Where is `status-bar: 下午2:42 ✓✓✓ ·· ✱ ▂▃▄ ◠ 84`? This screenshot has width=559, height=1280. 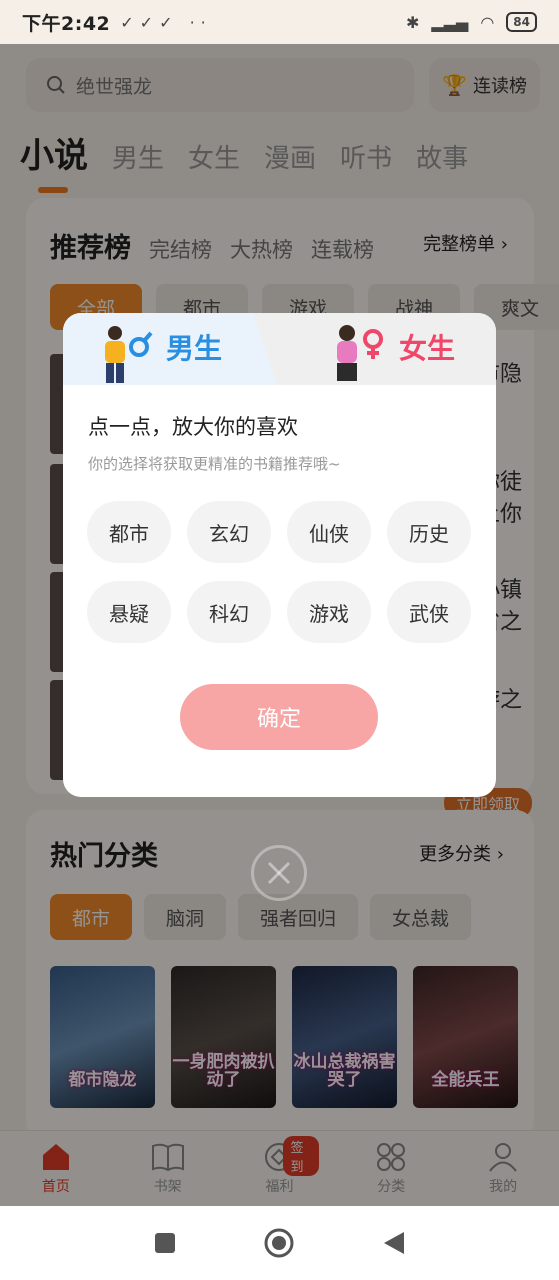
status-bar: 下午2:42 ✓✓✓ ·· ✱ ▂▃▄ ◠ 84 is located at coordinates (279, 22).